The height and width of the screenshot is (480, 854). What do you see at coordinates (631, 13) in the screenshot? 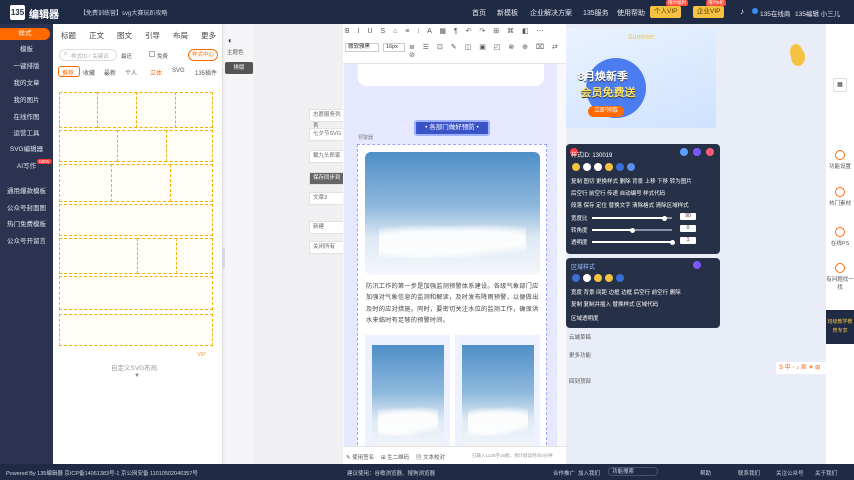
I see `nav-help: 使用帮助` at bounding box center [631, 13].